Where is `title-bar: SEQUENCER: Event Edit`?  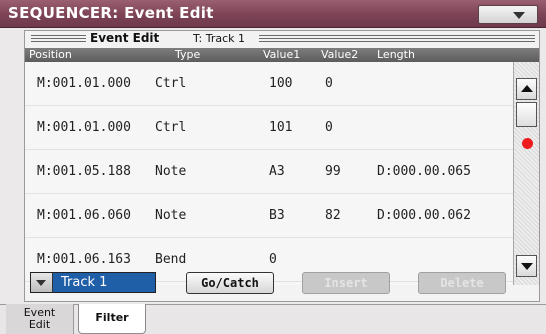 title-bar: SEQUENCER: Event Edit is located at coordinates (273, 14).